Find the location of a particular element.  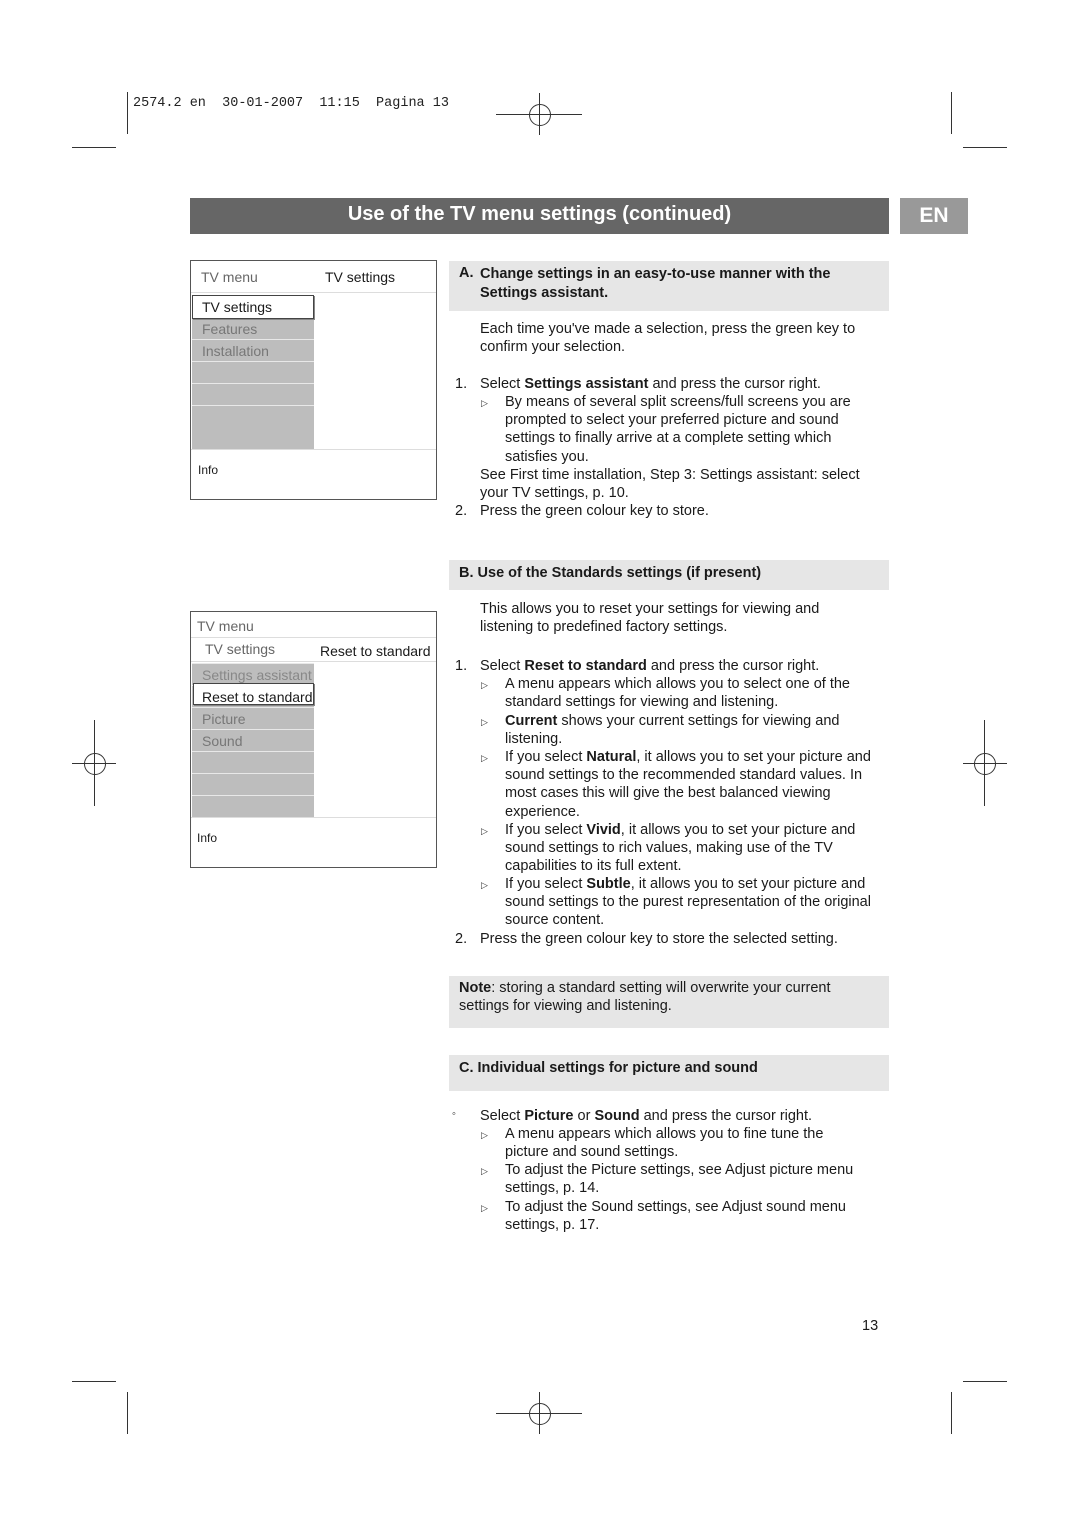

menu-item-settings-assistant: Settings assistant is located at coordinates (257, 675).